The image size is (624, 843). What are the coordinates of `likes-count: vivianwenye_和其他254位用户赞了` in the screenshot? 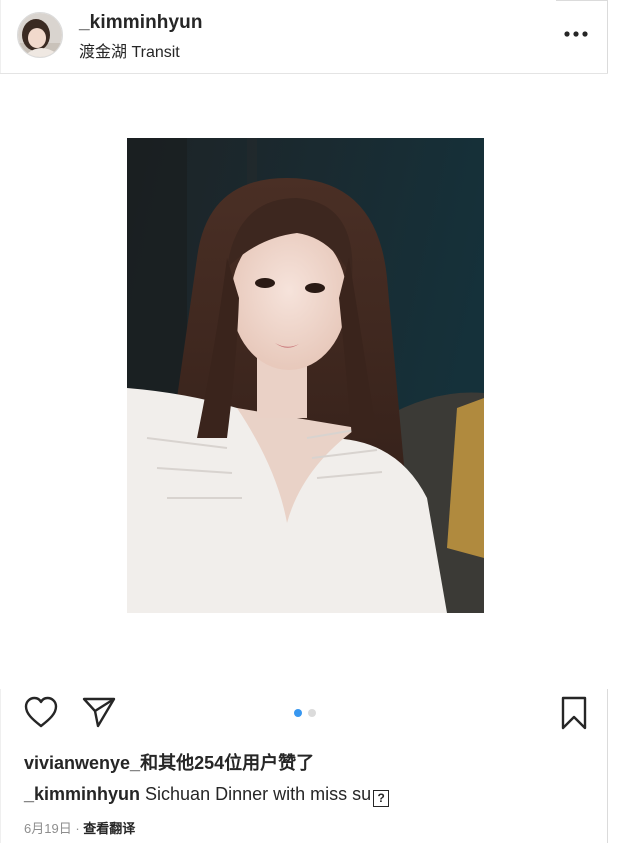 It's located at (169, 762).